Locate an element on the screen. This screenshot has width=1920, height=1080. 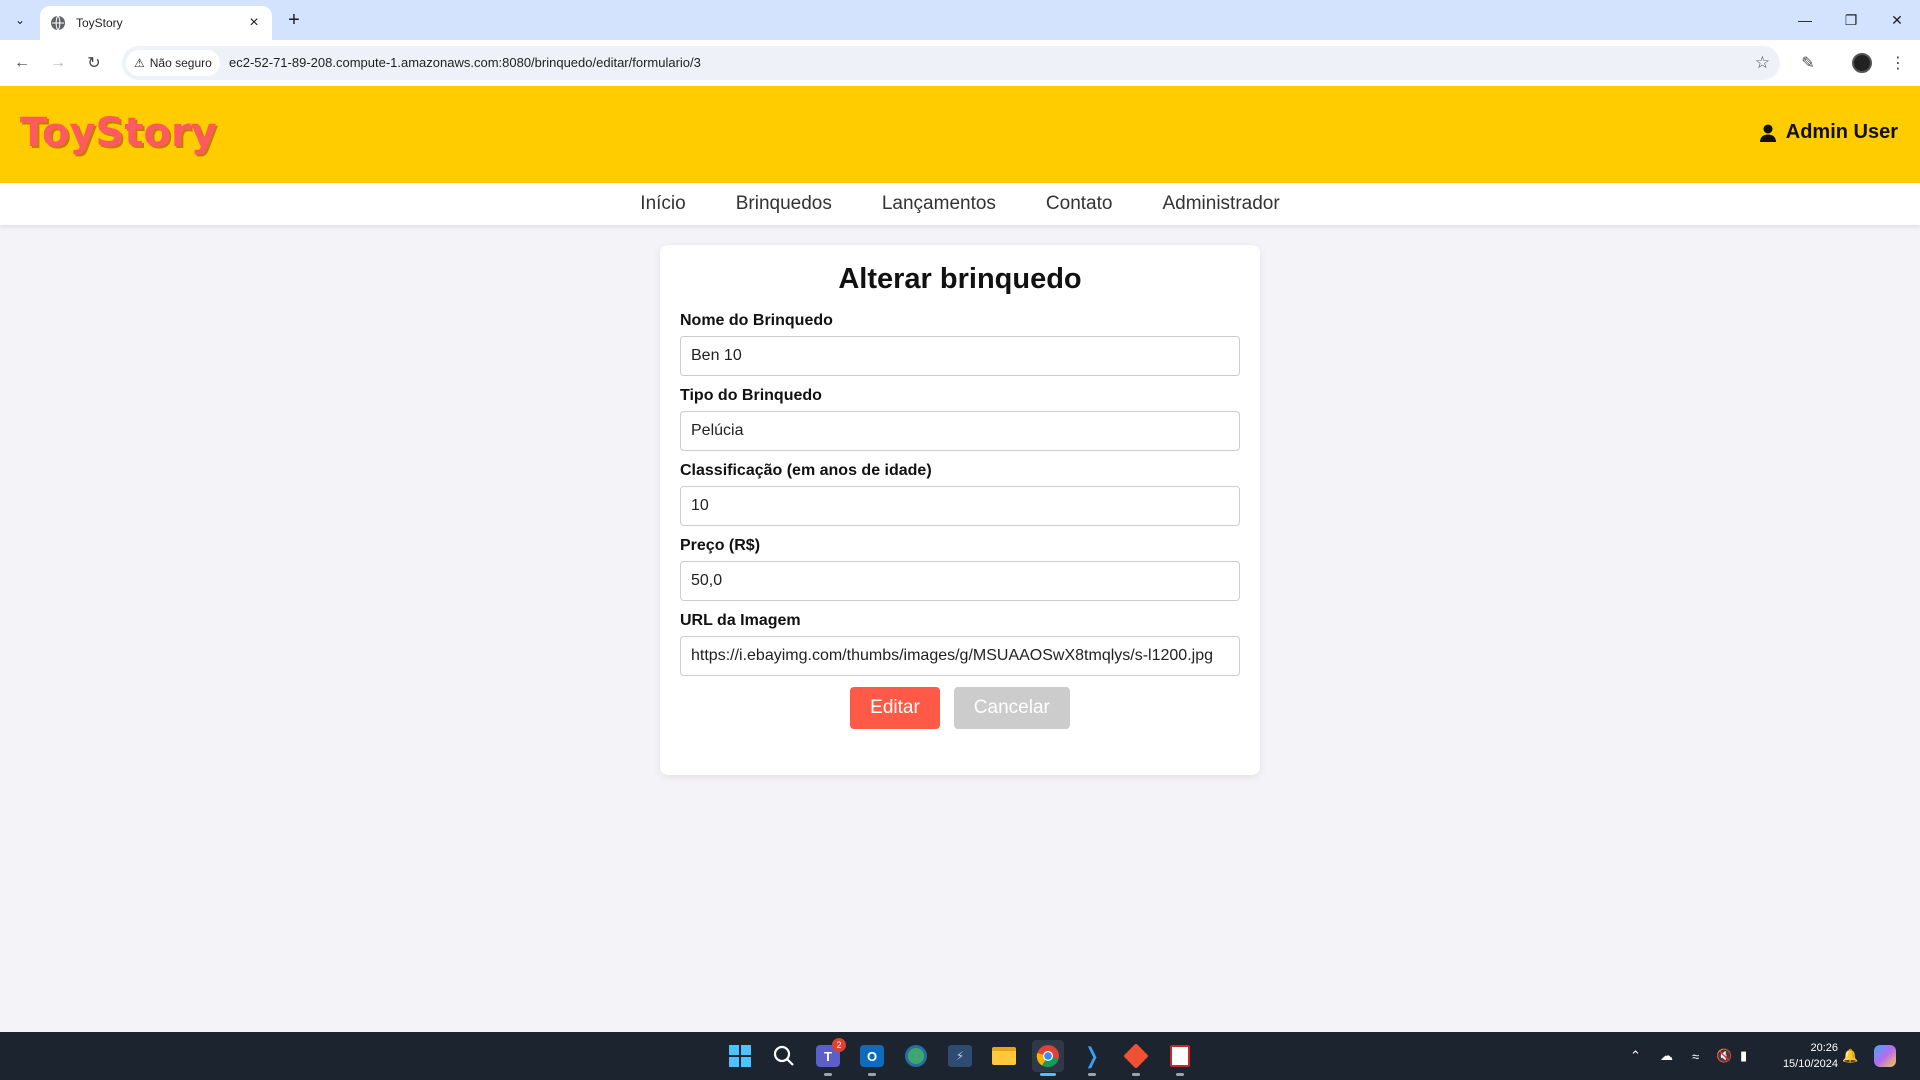
tipo-input is located at coordinates (960, 431).